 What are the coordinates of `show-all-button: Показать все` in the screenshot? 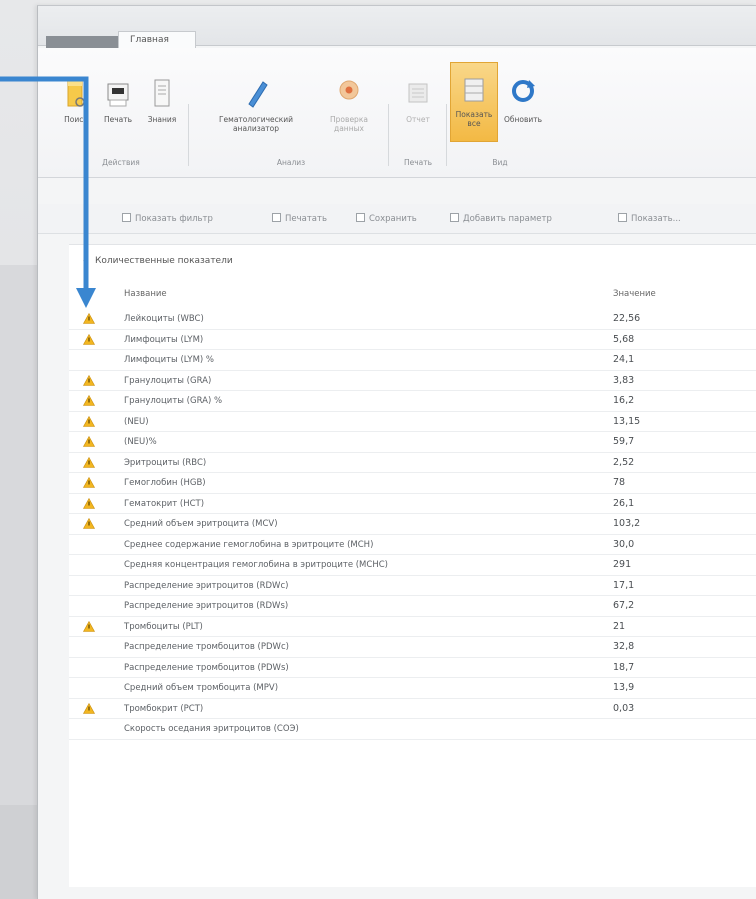 It's located at (474, 102).